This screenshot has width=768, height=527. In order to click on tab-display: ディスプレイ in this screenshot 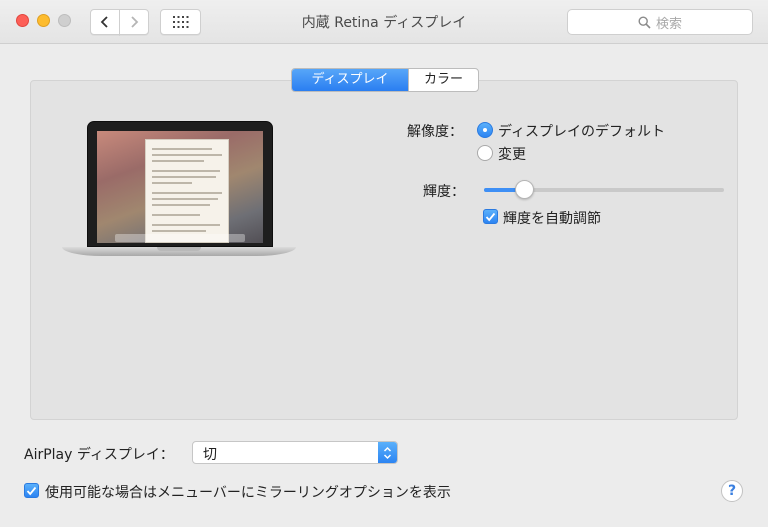, I will do `click(350, 80)`.